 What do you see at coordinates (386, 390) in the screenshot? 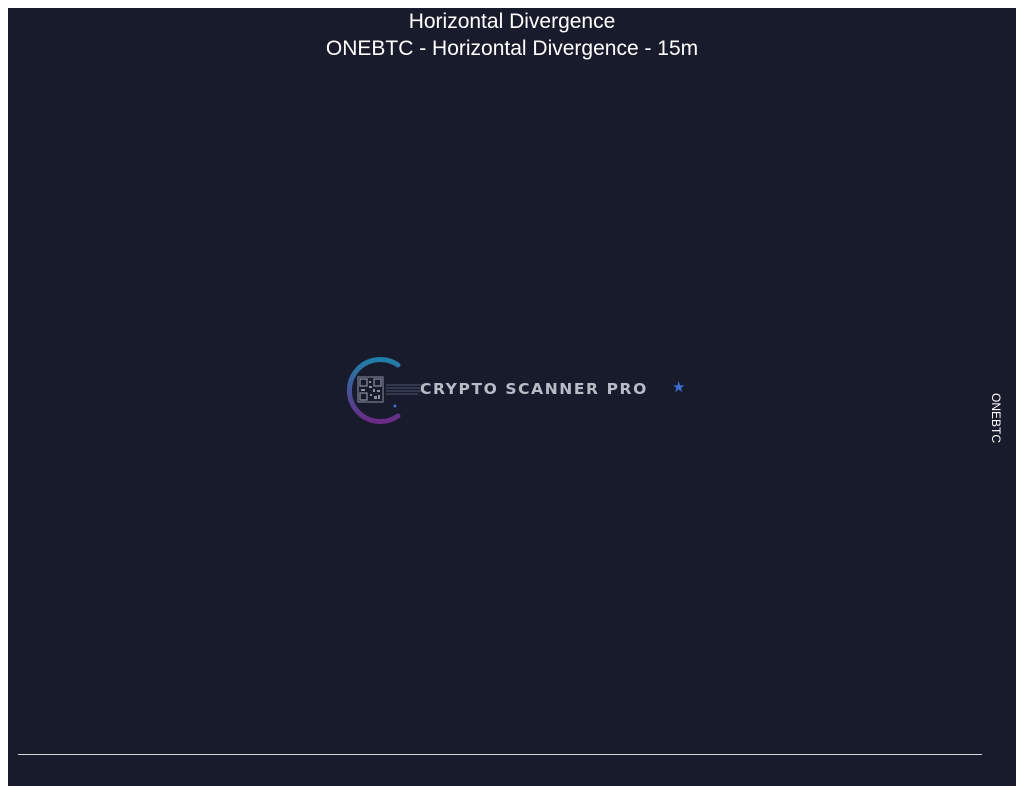
I see `logo-ring-icon` at bounding box center [386, 390].